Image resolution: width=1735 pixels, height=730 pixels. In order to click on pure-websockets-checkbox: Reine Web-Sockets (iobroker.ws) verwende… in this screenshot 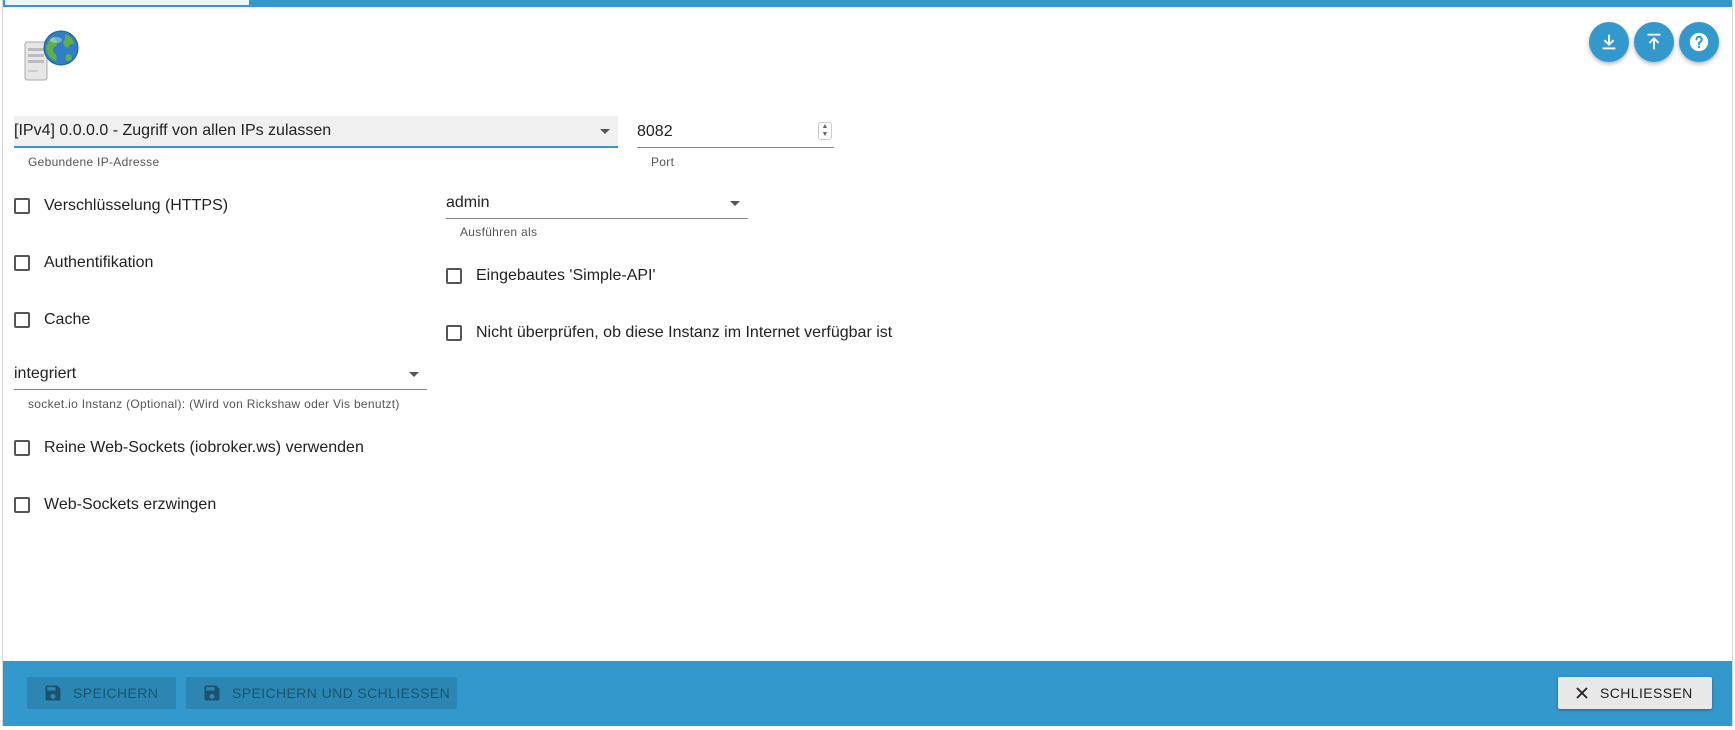, I will do `click(189, 448)`.